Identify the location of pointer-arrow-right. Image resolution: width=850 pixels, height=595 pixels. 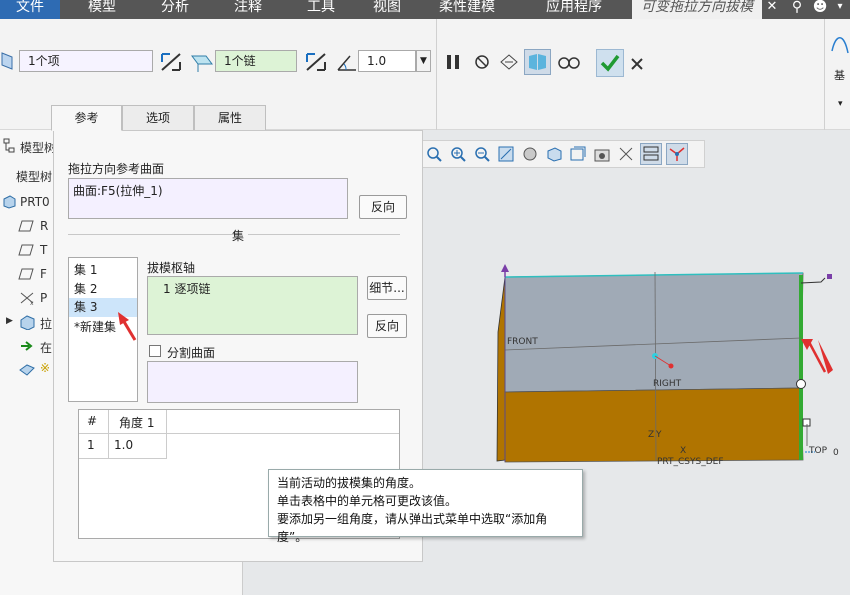
(825, 357).